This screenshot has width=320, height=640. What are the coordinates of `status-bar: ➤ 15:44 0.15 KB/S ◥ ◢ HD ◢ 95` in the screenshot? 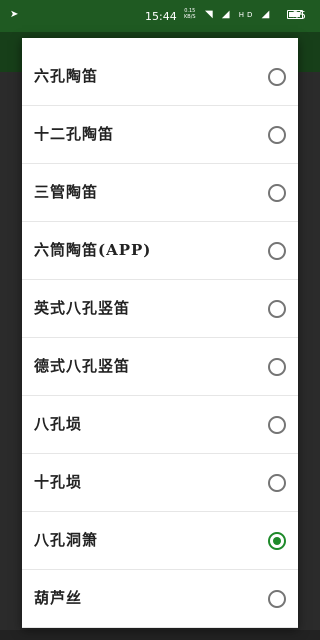 It's located at (160, 16).